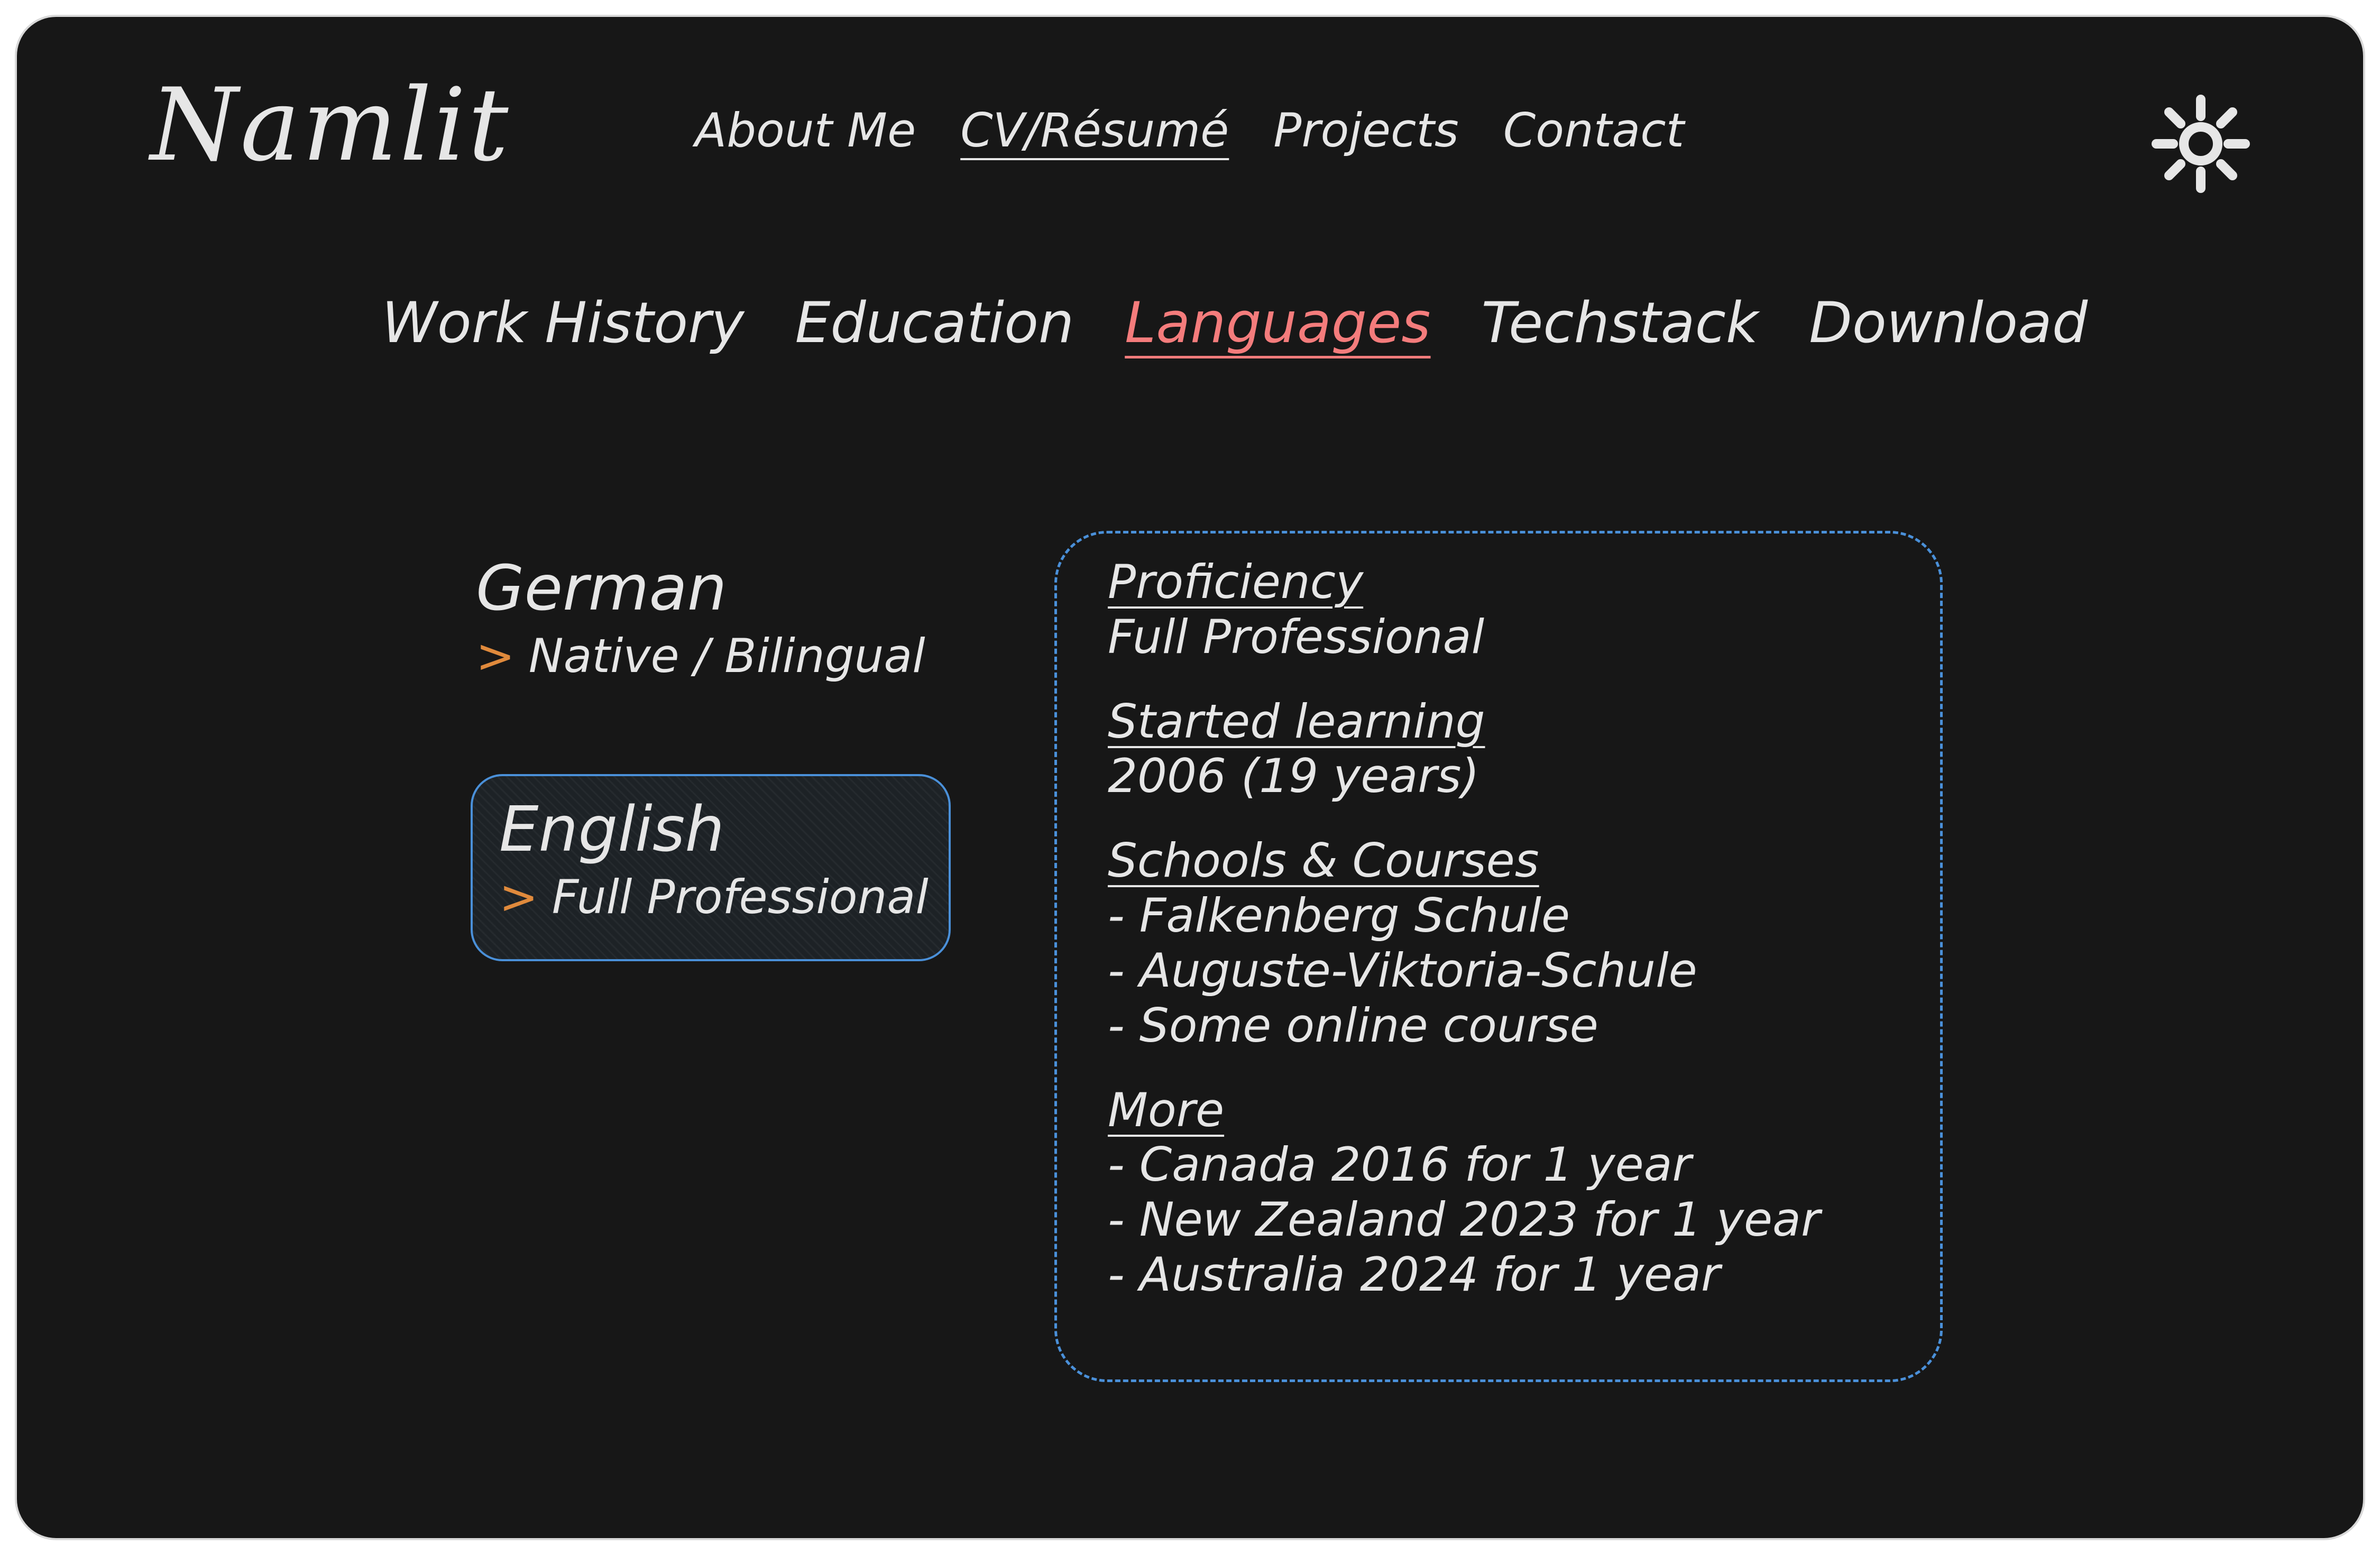 The image size is (2380, 1555). Describe the element at coordinates (1593, 131) in the screenshot. I see `nav-contact: Contact` at that location.